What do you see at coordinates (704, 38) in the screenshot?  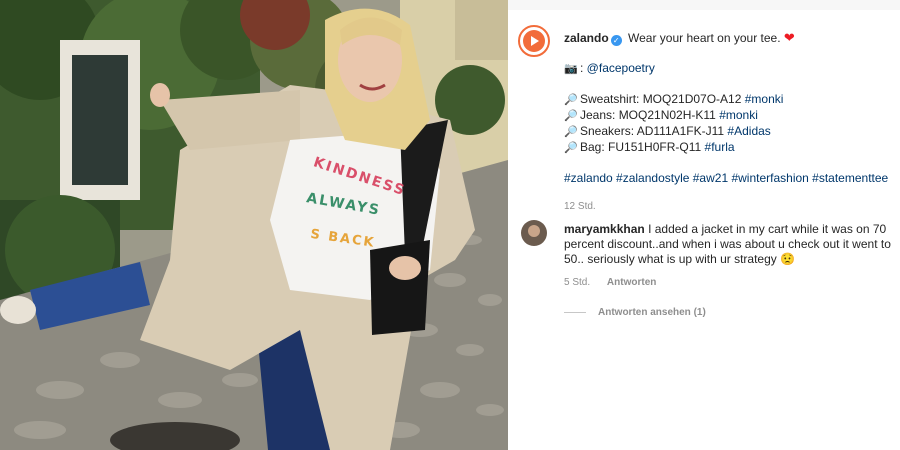 I see `caption-main-text: Wear your heart on your tee.` at bounding box center [704, 38].